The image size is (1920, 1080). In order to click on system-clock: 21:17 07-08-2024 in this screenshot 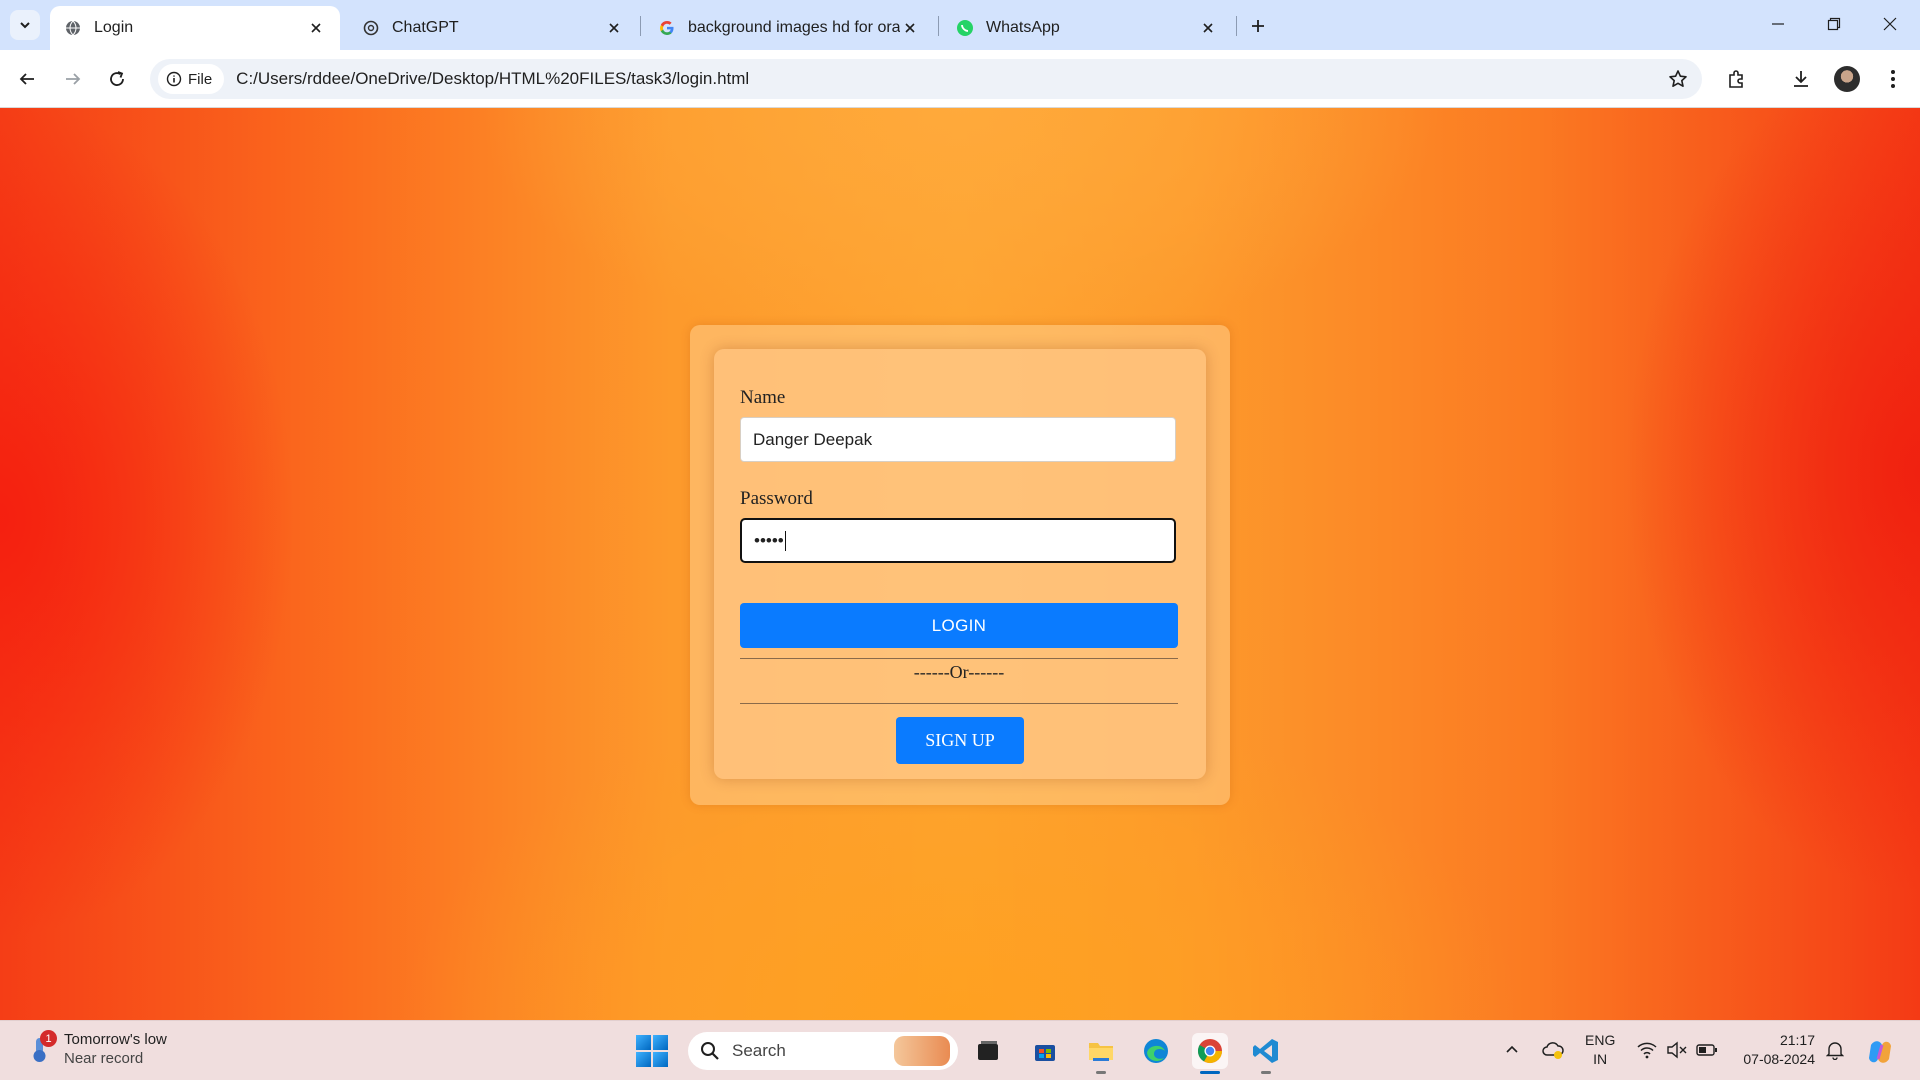, I will do `click(1775, 1050)`.